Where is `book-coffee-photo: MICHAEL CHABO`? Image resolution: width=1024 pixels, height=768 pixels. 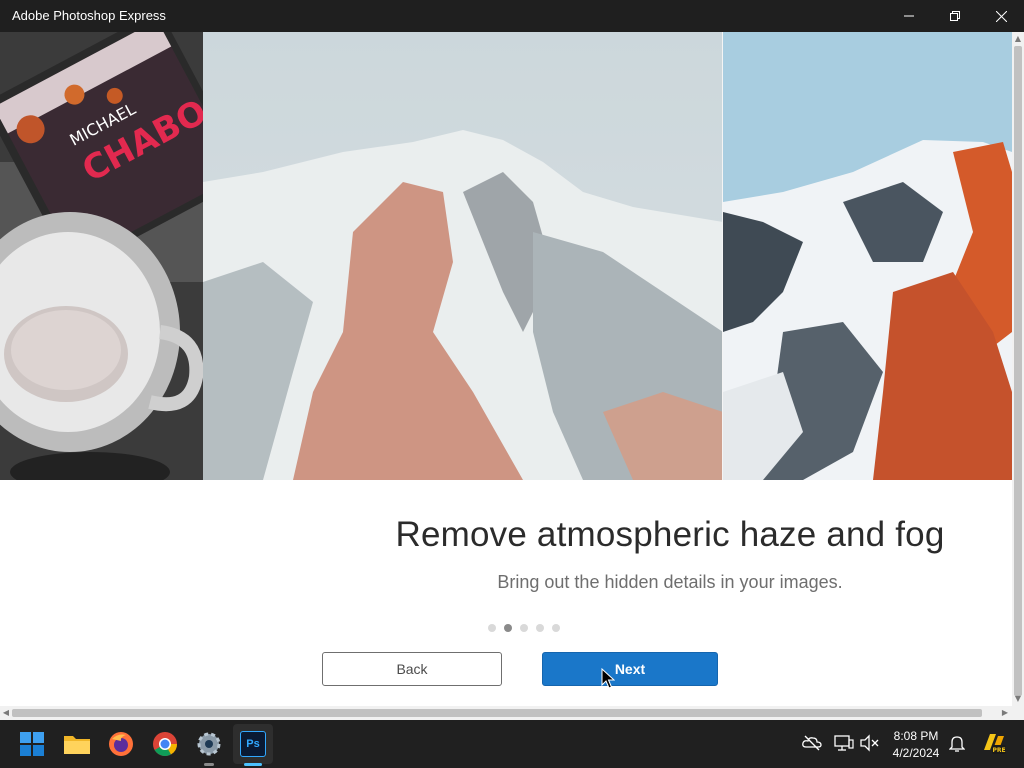 book-coffee-photo: MICHAEL CHABO is located at coordinates (101, 256).